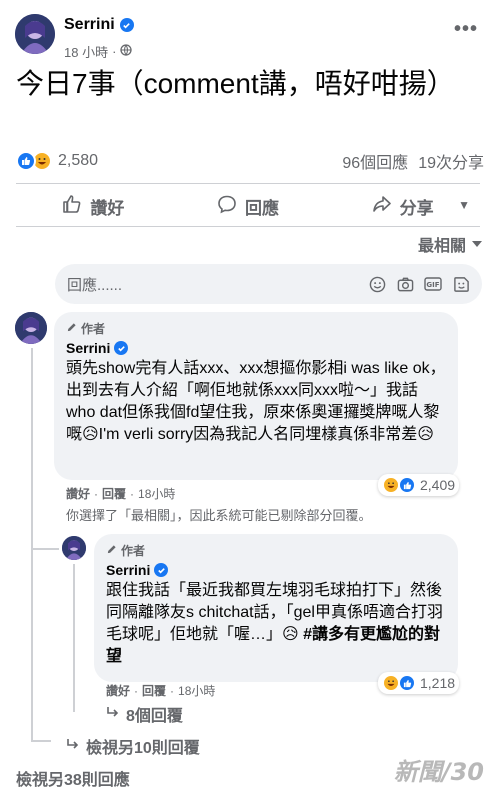 The width and height of the screenshot is (496, 797). Describe the element at coordinates (114, 493) in the screenshot. I see `comment-reply-link: 回覆` at that location.